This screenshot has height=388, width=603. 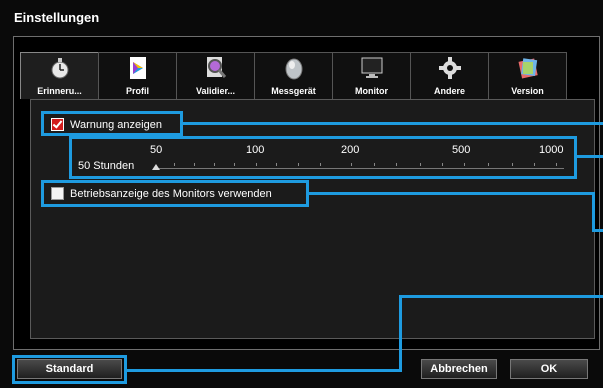 What do you see at coordinates (216, 68) in the screenshot?
I see `validation-magnifier-icon` at bounding box center [216, 68].